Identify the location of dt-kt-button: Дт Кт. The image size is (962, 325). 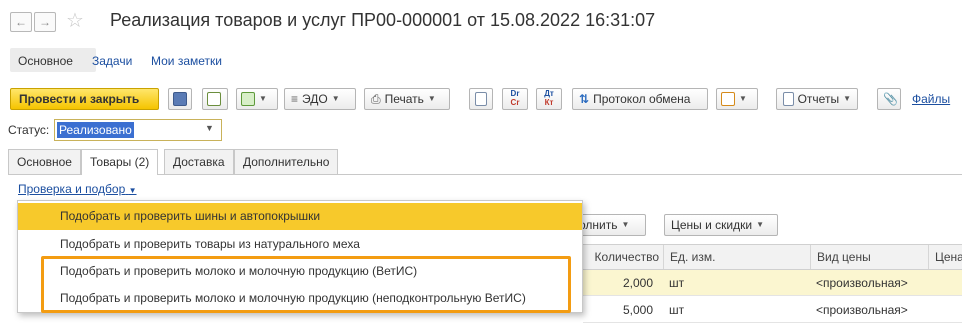
(549, 99).